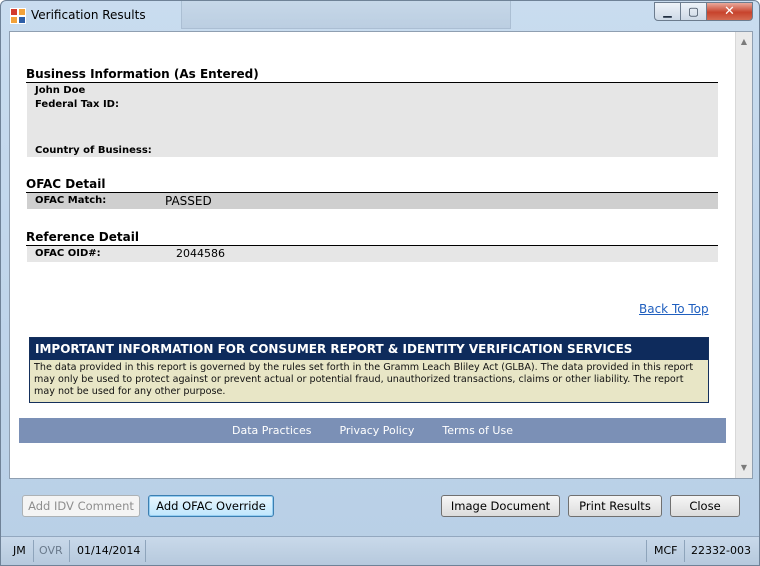 The width and height of the screenshot is (760, 566). I want to click on country-of-business-label: Country of Business:, so click(93, 150).